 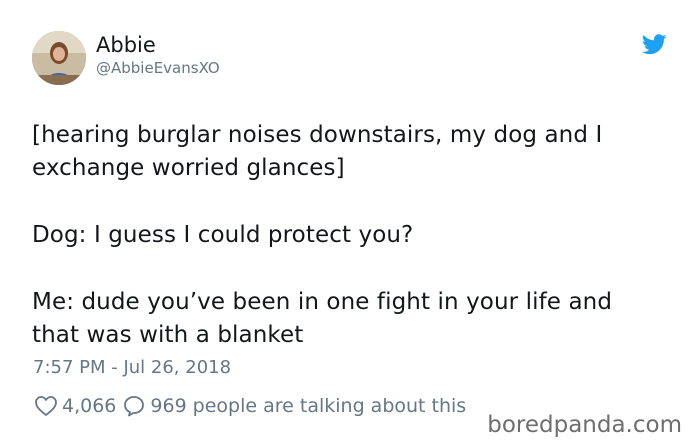 What do you see at coordinates (46, 406) in the screenshot?
I see `heart-icon` at bounding box center [46, 406].